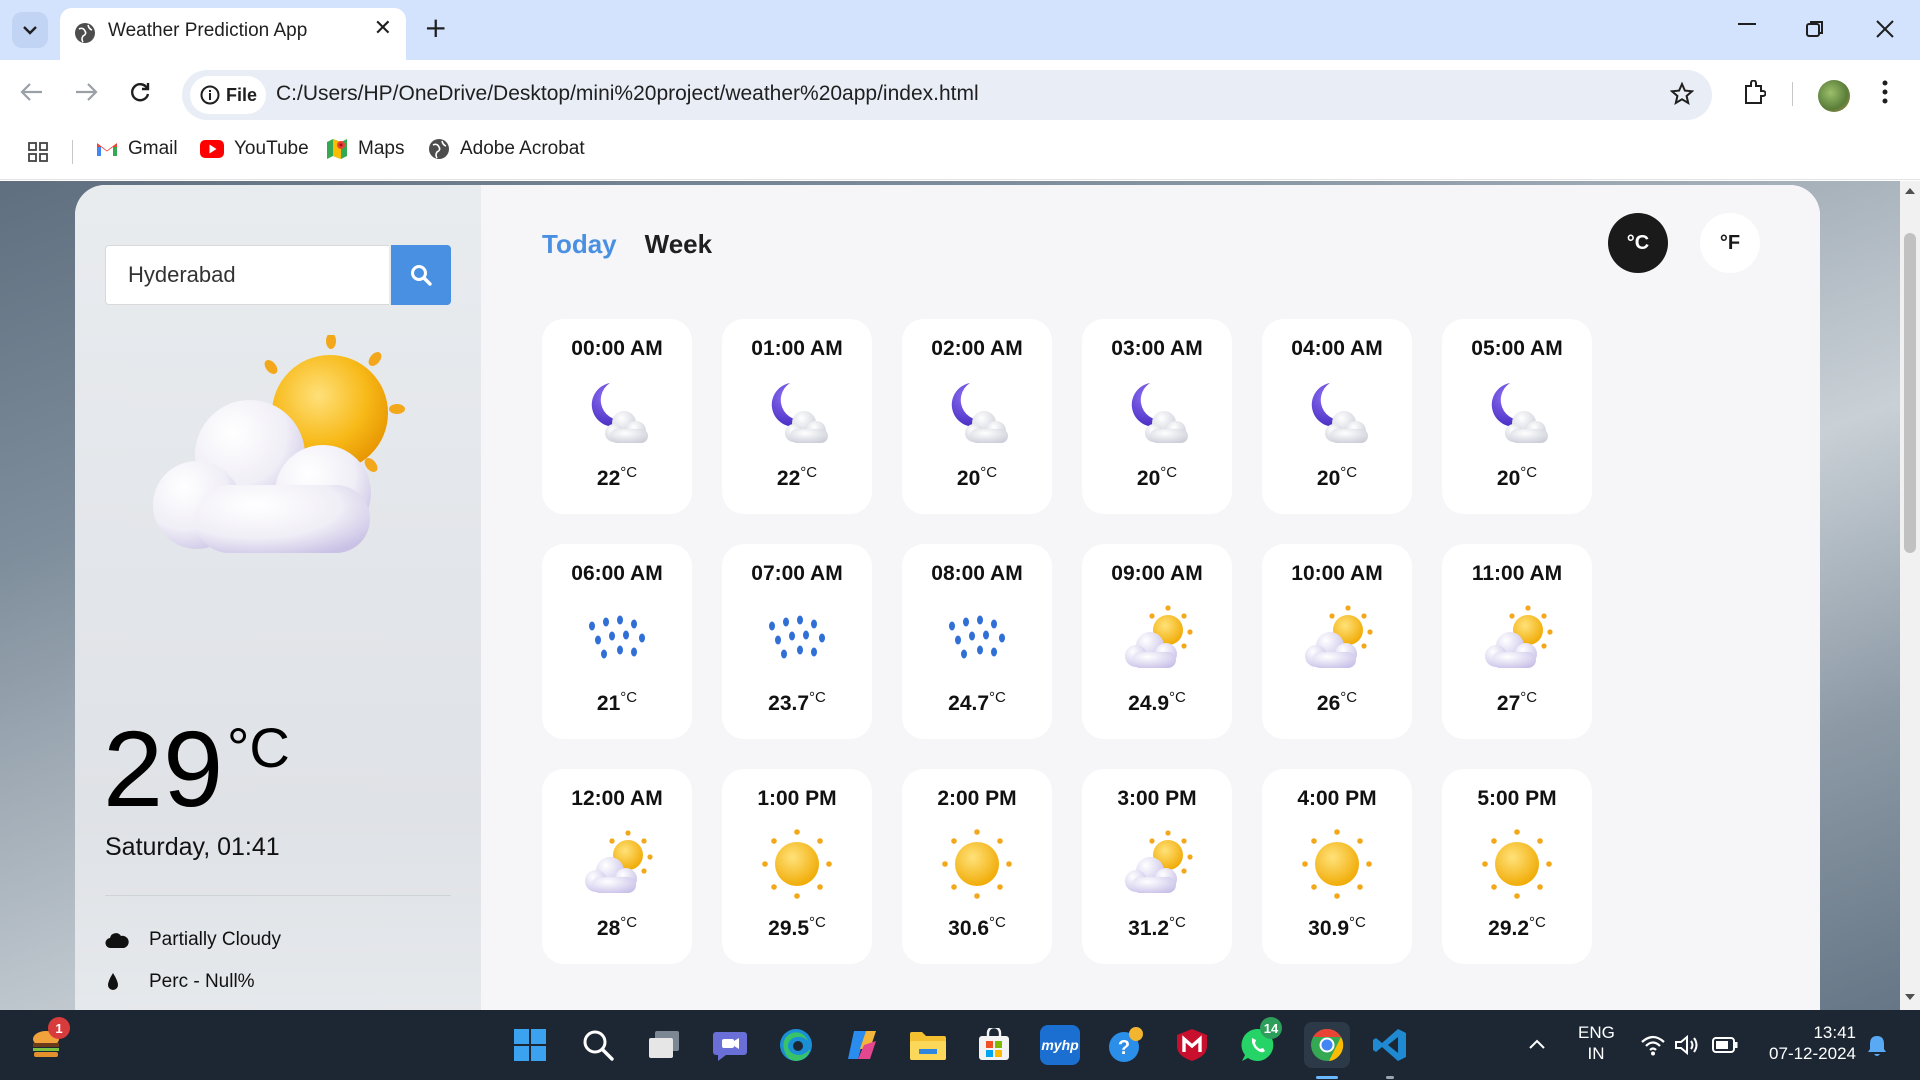 The height and width of the screenshot is (1080, 1920). Describe the element at coordinates (247, 275) in the screenshot. I see `city-search-input` at that location.